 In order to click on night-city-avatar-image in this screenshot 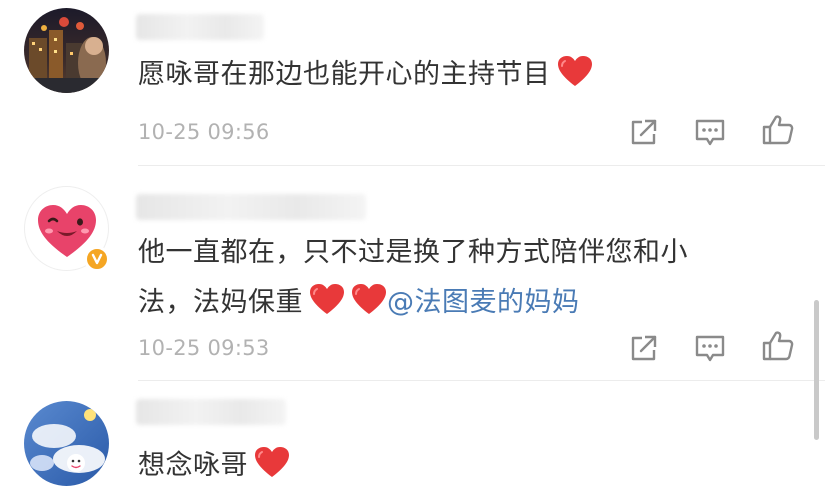, I will do `click(66, 50)`.